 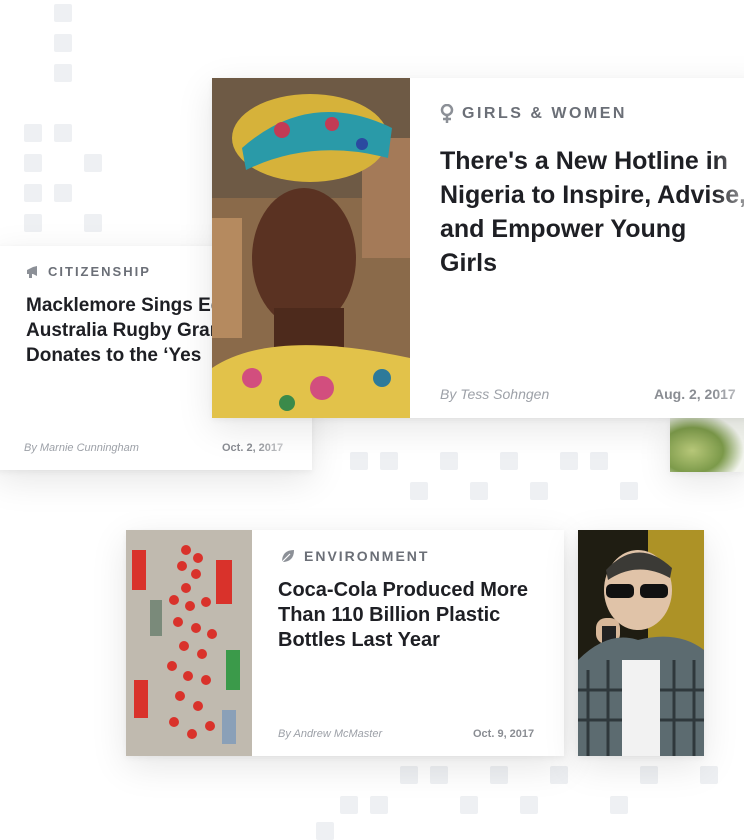 I want to click on category-label: Environment, so click(x=366, y=556).